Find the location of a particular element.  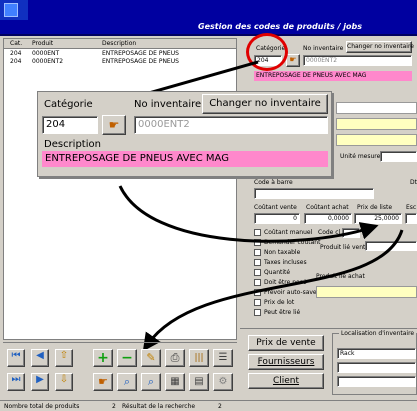

search-next-button: ⌕ is located at coordinates (151, 382).